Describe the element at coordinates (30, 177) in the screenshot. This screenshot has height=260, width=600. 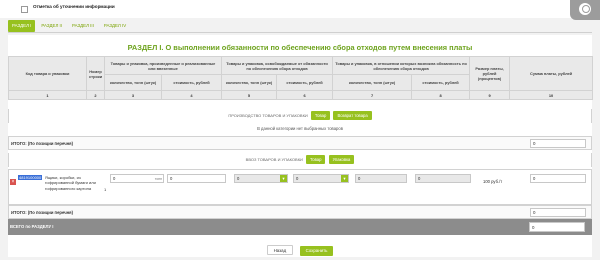
I see `goods-code: 4819100000` at that location.